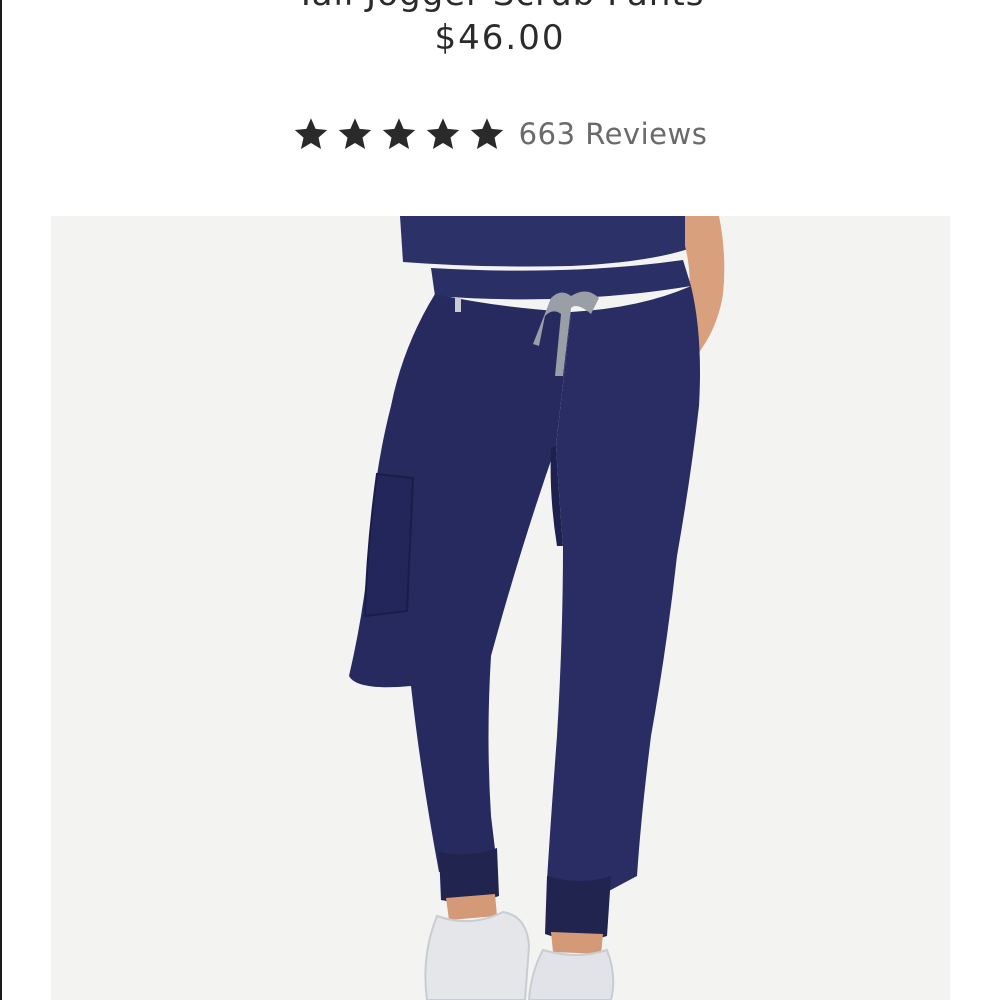  What do you see at coordinates (469, 875) in the screenshot?
I see `left-cuff` at bounding box center [469, 875].